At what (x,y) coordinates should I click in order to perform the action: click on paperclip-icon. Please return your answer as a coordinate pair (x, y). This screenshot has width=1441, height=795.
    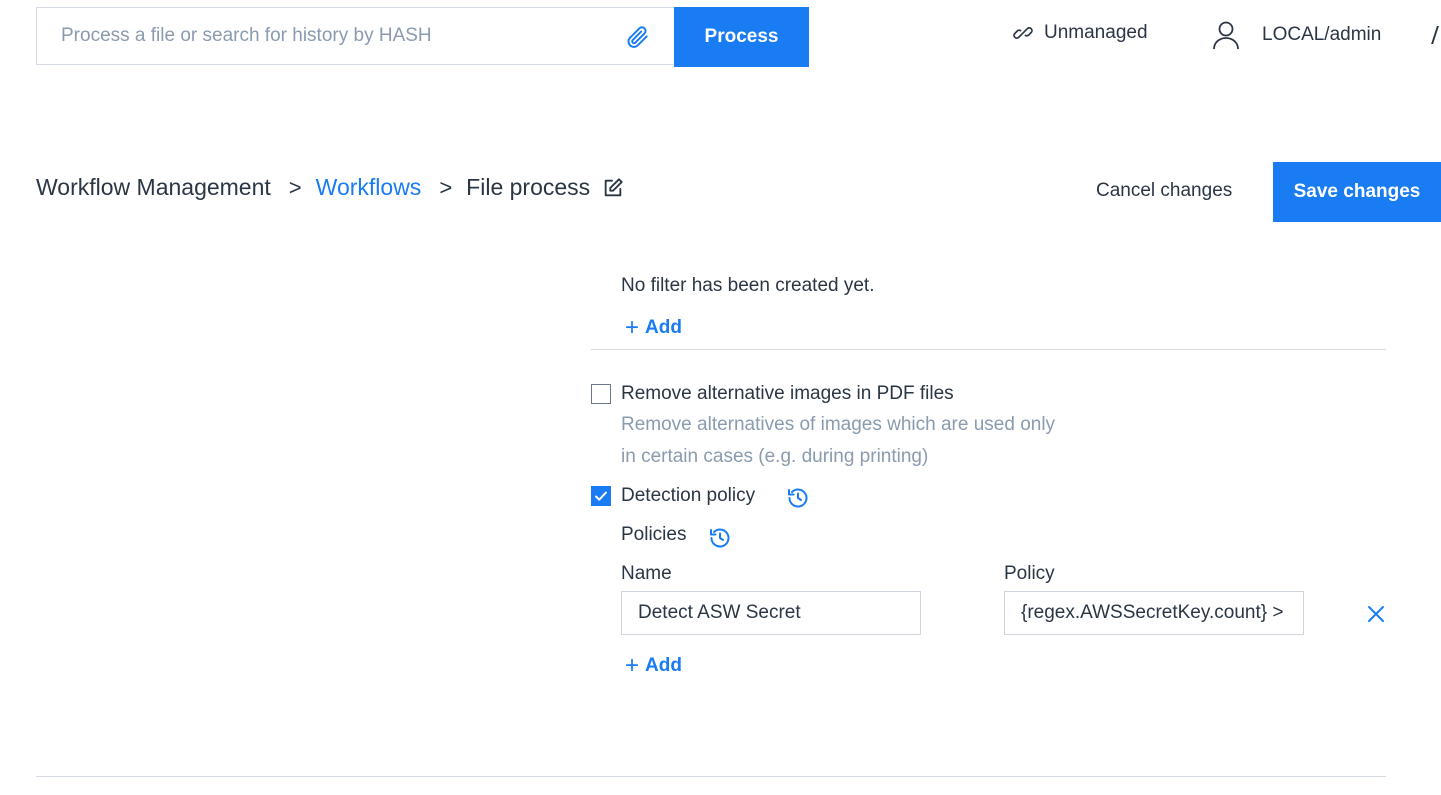
    Looking at the image, I should click on (638, 37).